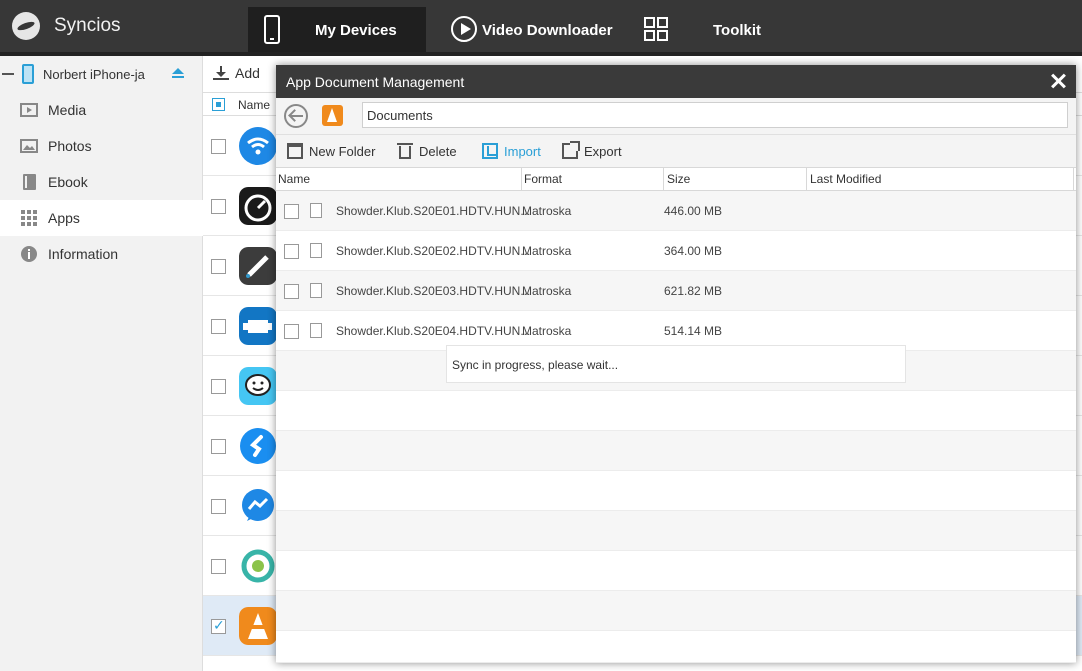 This screenshot has width=1082, height=671. What do you see at coordinates (94, 74) in the screenshot?
I see `device-name: Norbert iPhone-ja` at bounding box center [94, 74].